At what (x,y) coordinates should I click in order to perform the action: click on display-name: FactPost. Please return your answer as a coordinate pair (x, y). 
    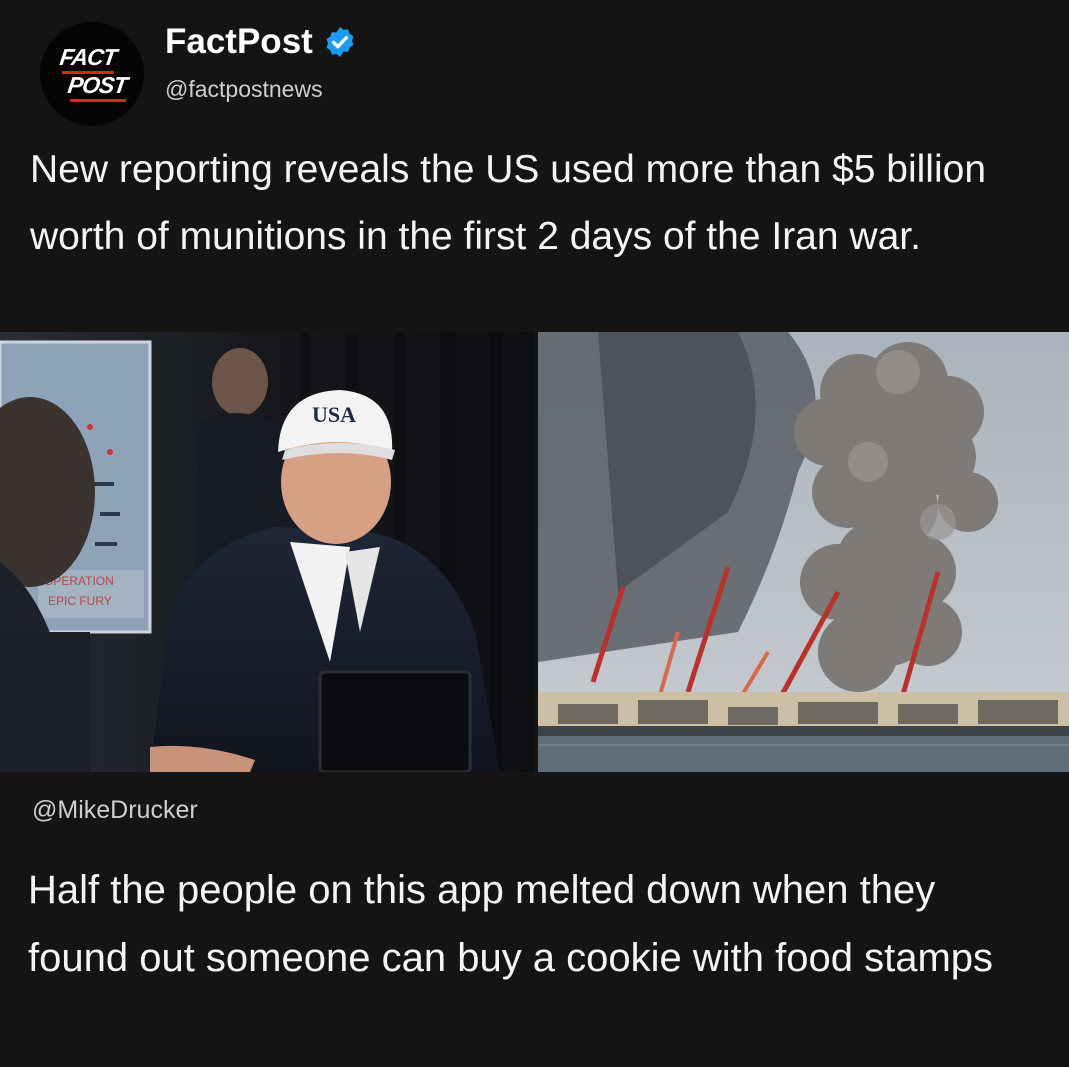
    Looking at the image, I should click on (239, 42).